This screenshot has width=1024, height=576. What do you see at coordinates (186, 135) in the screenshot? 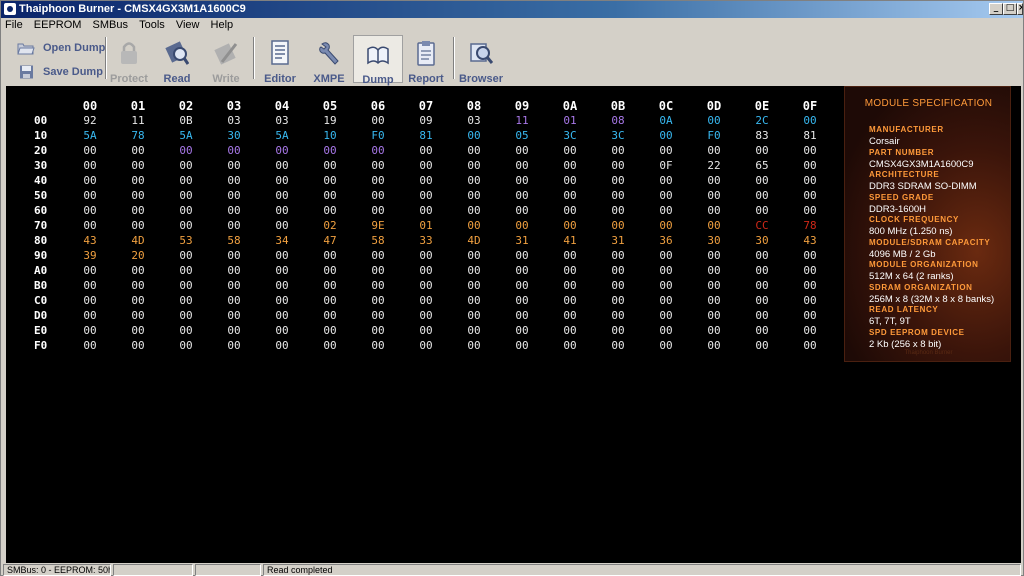
I see `hex-byte-cell: 5A` at bounding box center [186, 135].